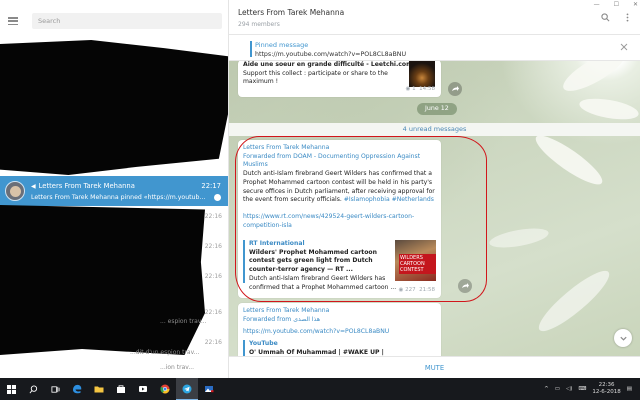 The width and height of the screenshot is (640, 400). What do you see at coordinates (434, 367) in the screenshot?
I see `mute-button: MUTE` at bounding box center [434, 367].